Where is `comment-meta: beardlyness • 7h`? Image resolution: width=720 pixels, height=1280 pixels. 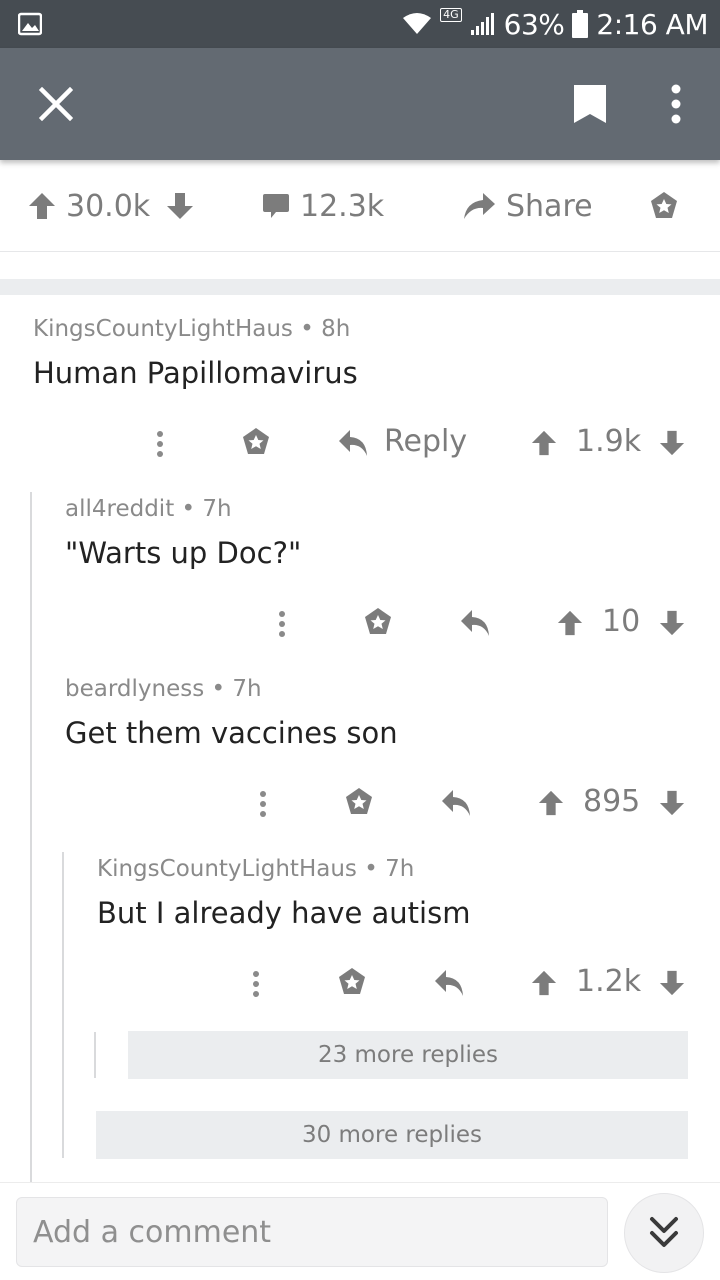
comment-meta: beardlyness • 7h is located at coordinates (163, 689).